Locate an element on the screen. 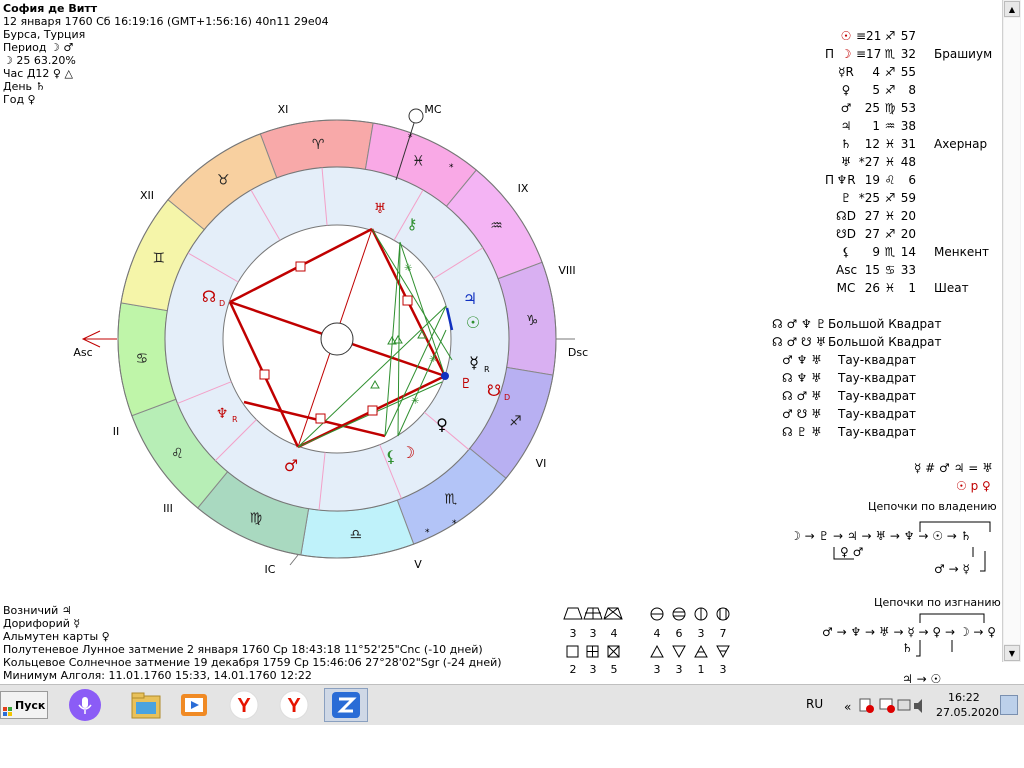  planet-position-row: ☿R 4 ♐ 55 is located at coordinates (900, 74).